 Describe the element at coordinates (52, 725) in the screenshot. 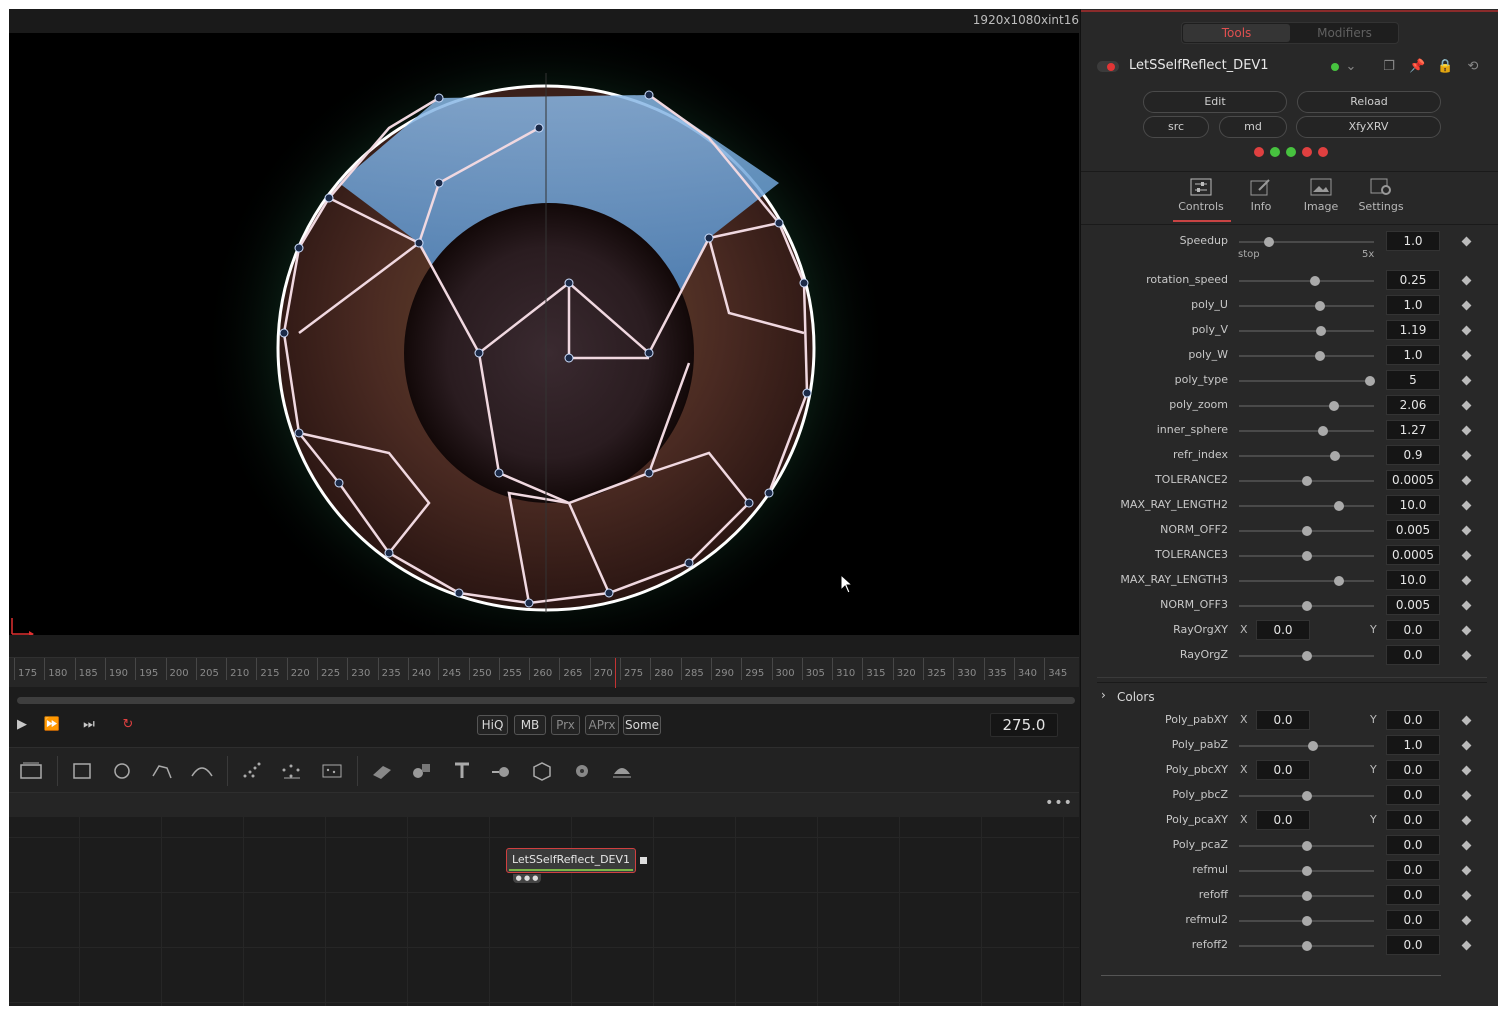

I see `fast-forward-icon: ⏩` at that location.